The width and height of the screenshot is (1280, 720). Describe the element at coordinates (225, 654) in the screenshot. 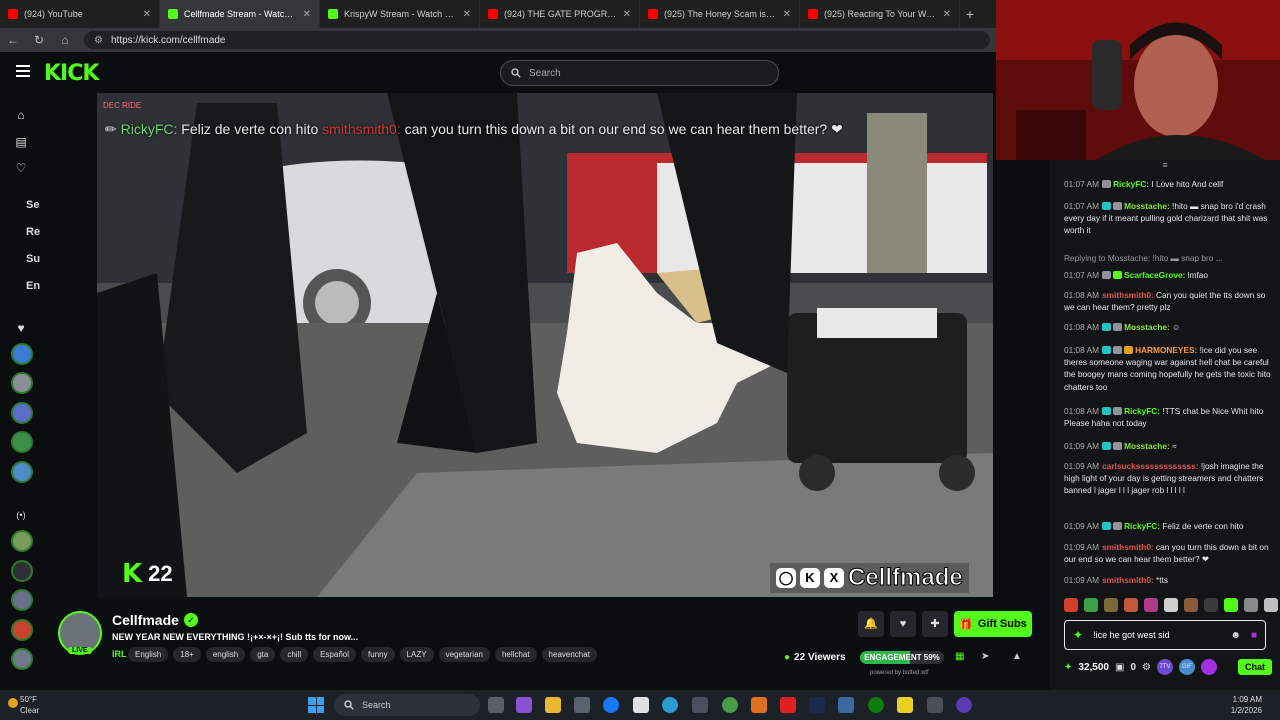

I see `tag-chip: english` at that location.